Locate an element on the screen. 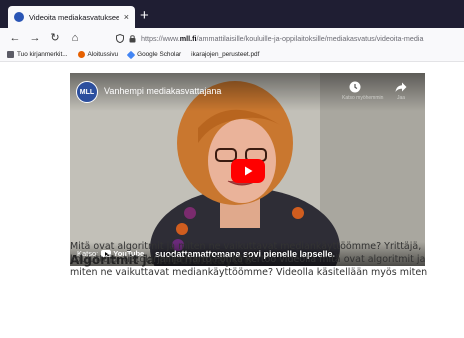 The width and height of the screenshot is (464, 338). tab-active: Videoita mediakasvatukseen × is located at coordinates (71, 17).